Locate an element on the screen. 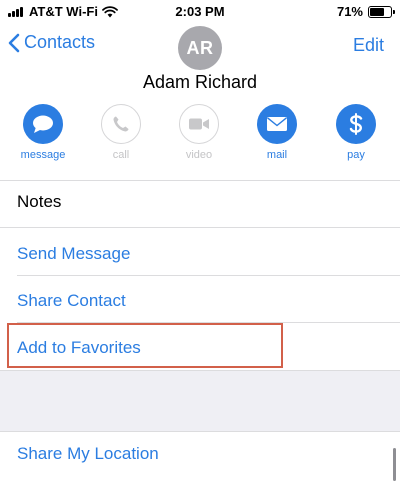 This screenshot has width=400, height=481. mail-action: mail is located at coordinates (277, 132).